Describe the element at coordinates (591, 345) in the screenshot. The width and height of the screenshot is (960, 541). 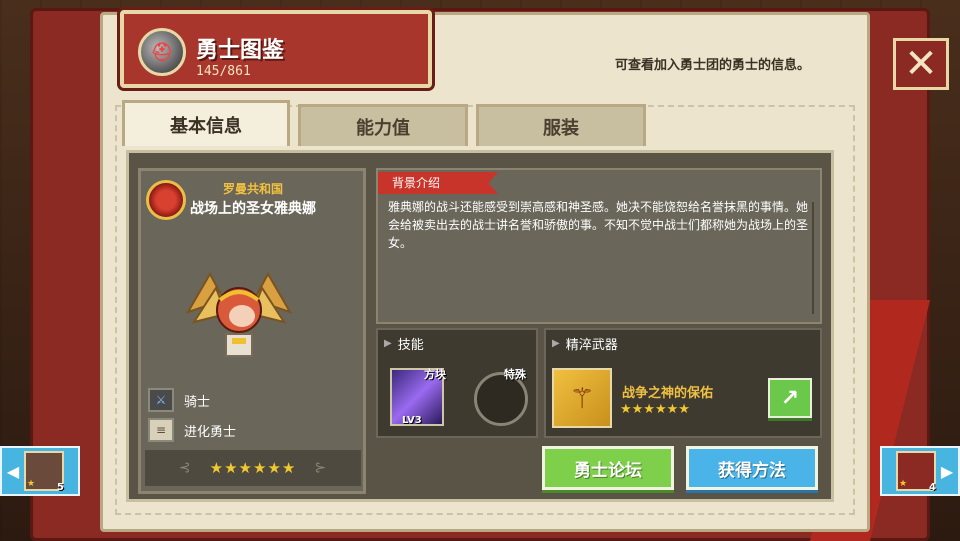
I see `weapon-heading-label: 精淬武器` at that location.